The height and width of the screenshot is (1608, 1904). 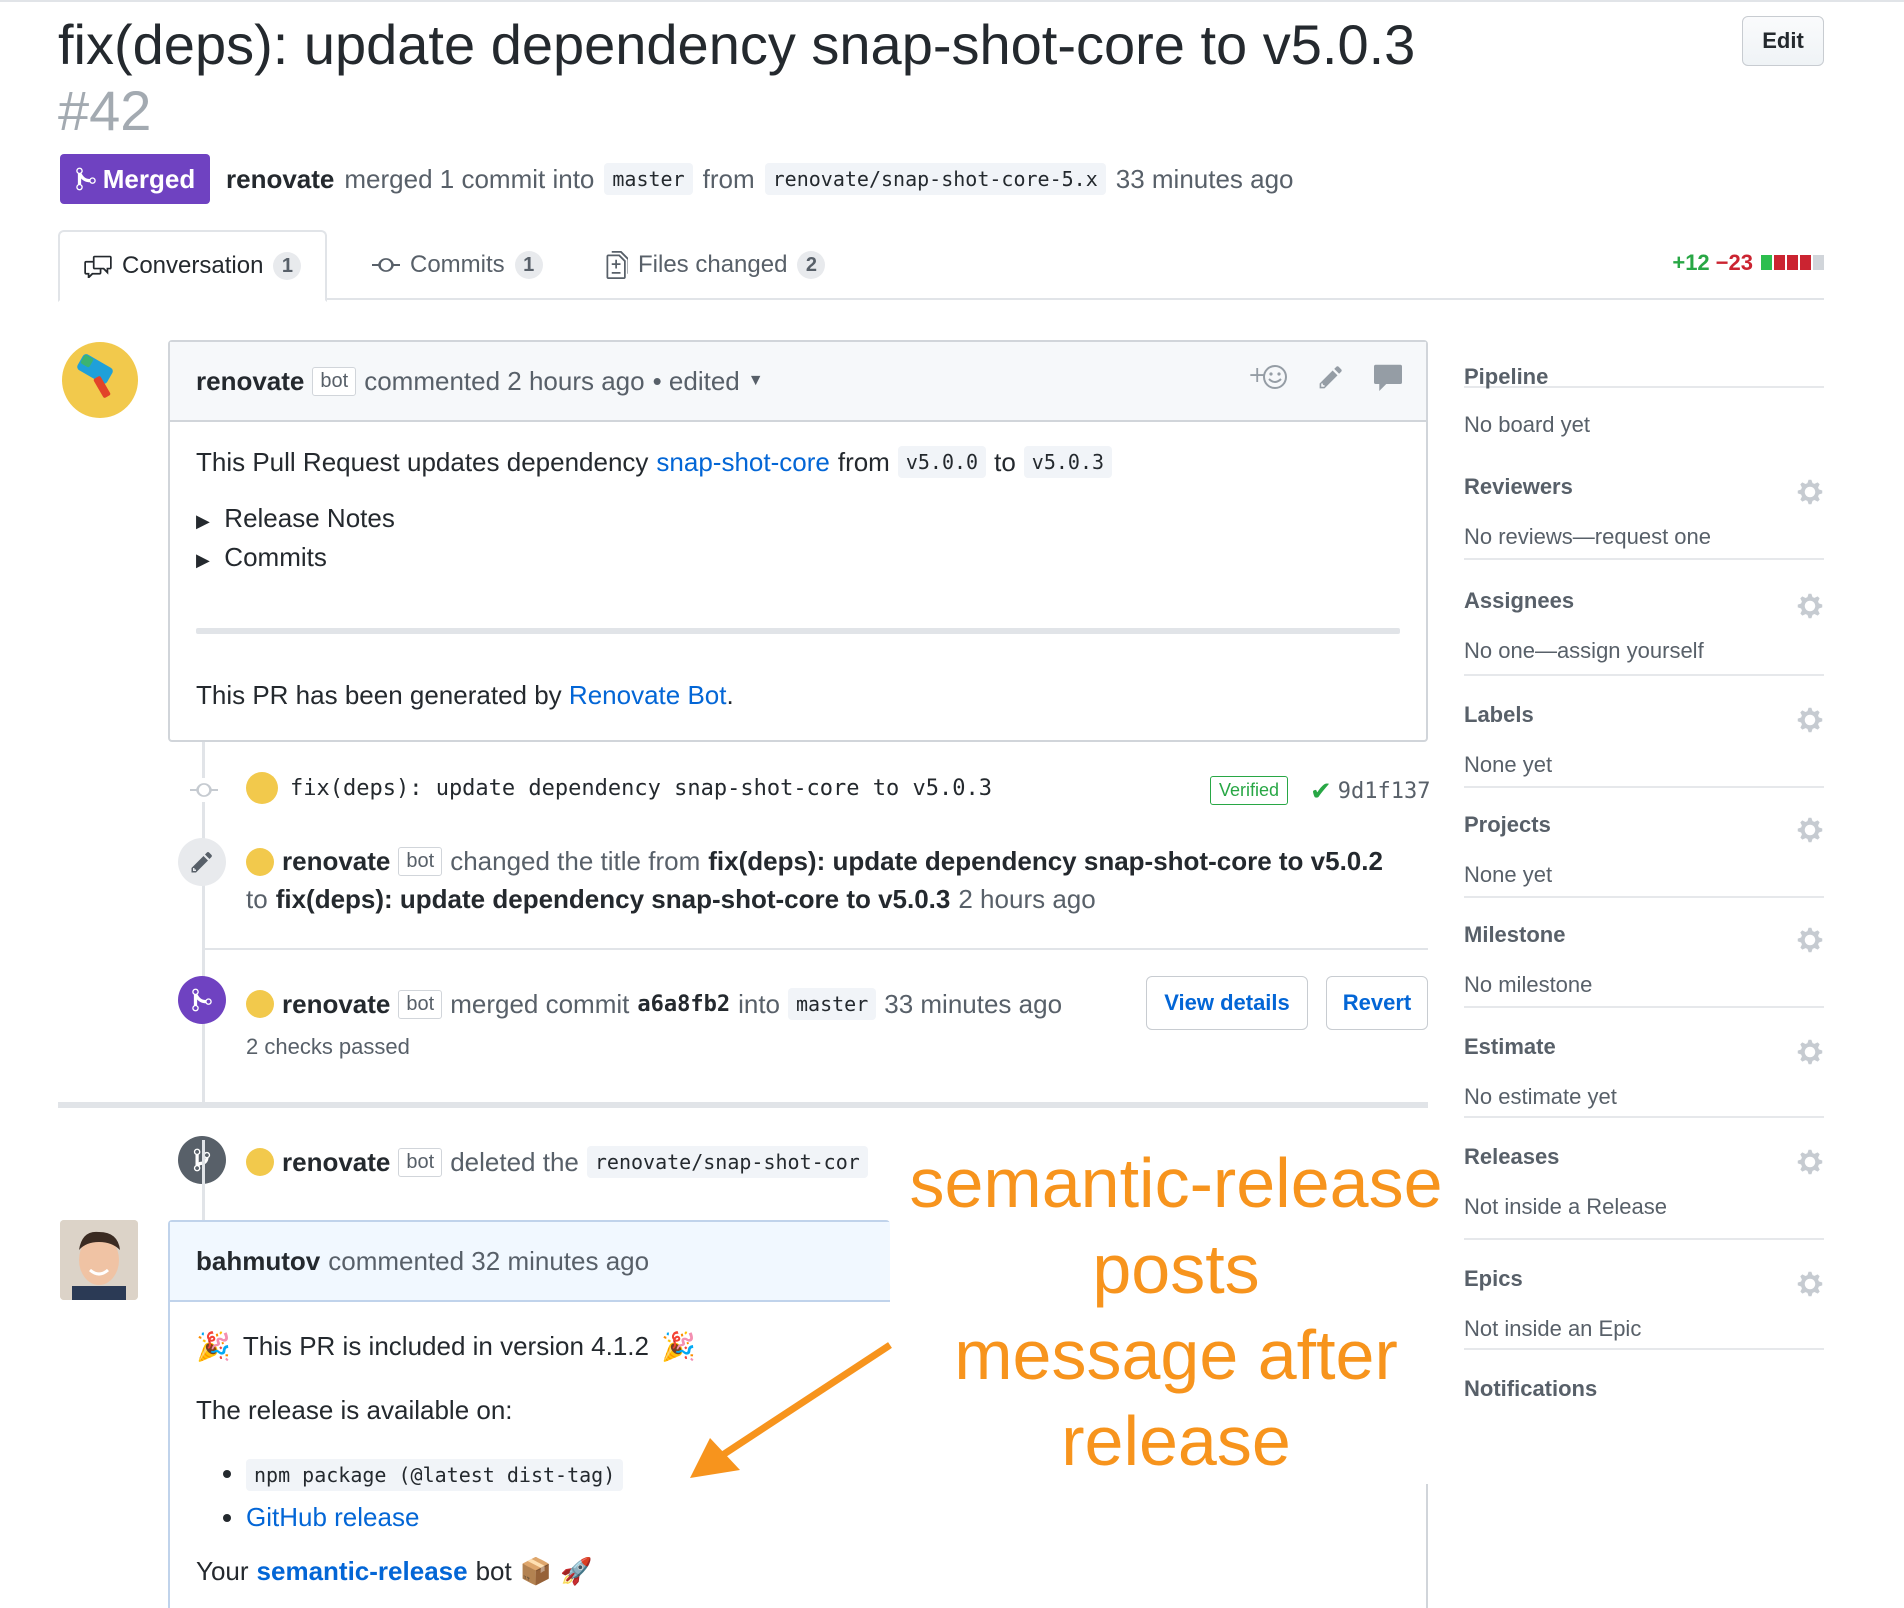 I want to click on checks-status: 2 checks passed, so click(x=328, y=1046).